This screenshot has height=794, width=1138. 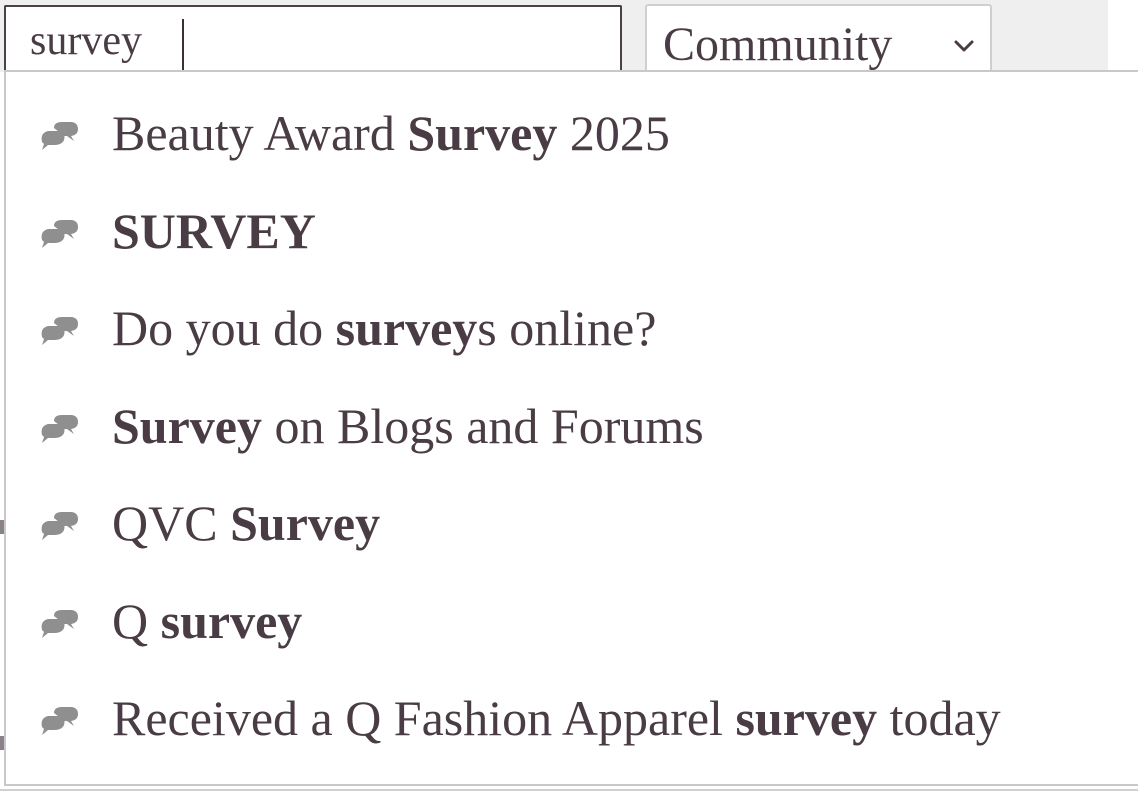 I want to click on suggestion-text-part: s online?, so click(x=567, y=328).